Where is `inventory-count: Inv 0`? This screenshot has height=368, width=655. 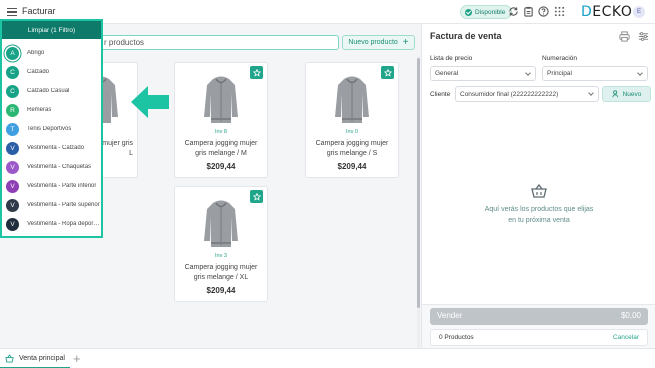 inventory-count: Inv 0 is located at coordinates (352, 132).